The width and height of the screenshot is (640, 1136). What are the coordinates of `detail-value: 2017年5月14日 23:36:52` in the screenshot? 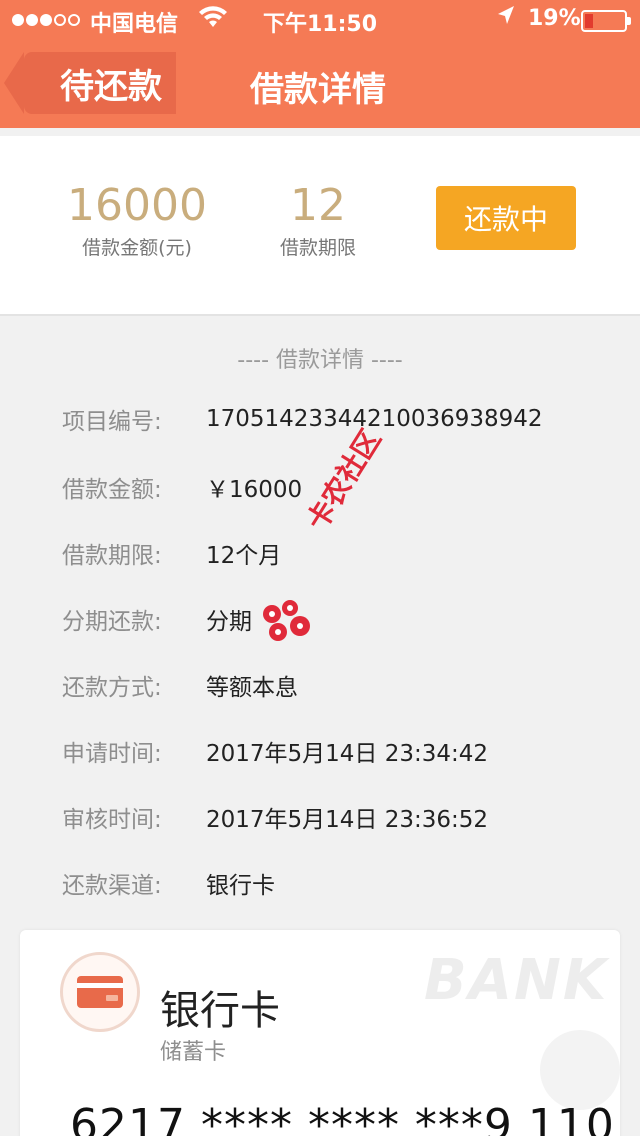 It's located at (347, 820).